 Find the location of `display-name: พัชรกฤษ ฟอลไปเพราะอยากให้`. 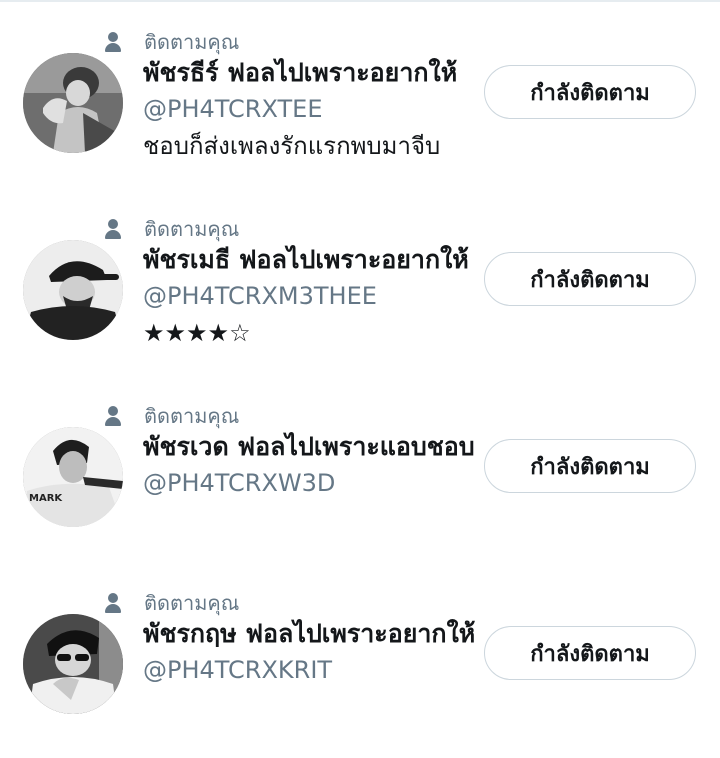

display-name: พัชรกฤษ ฟอลไปเพราะอยากให้ is located at coordinates (310, 634).